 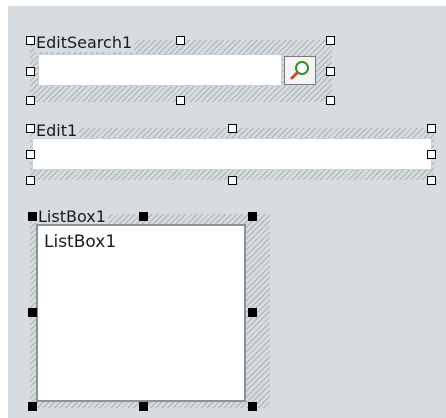 I want to click on editsearch-frame: EditSearch1, so click(x=181, y=68).